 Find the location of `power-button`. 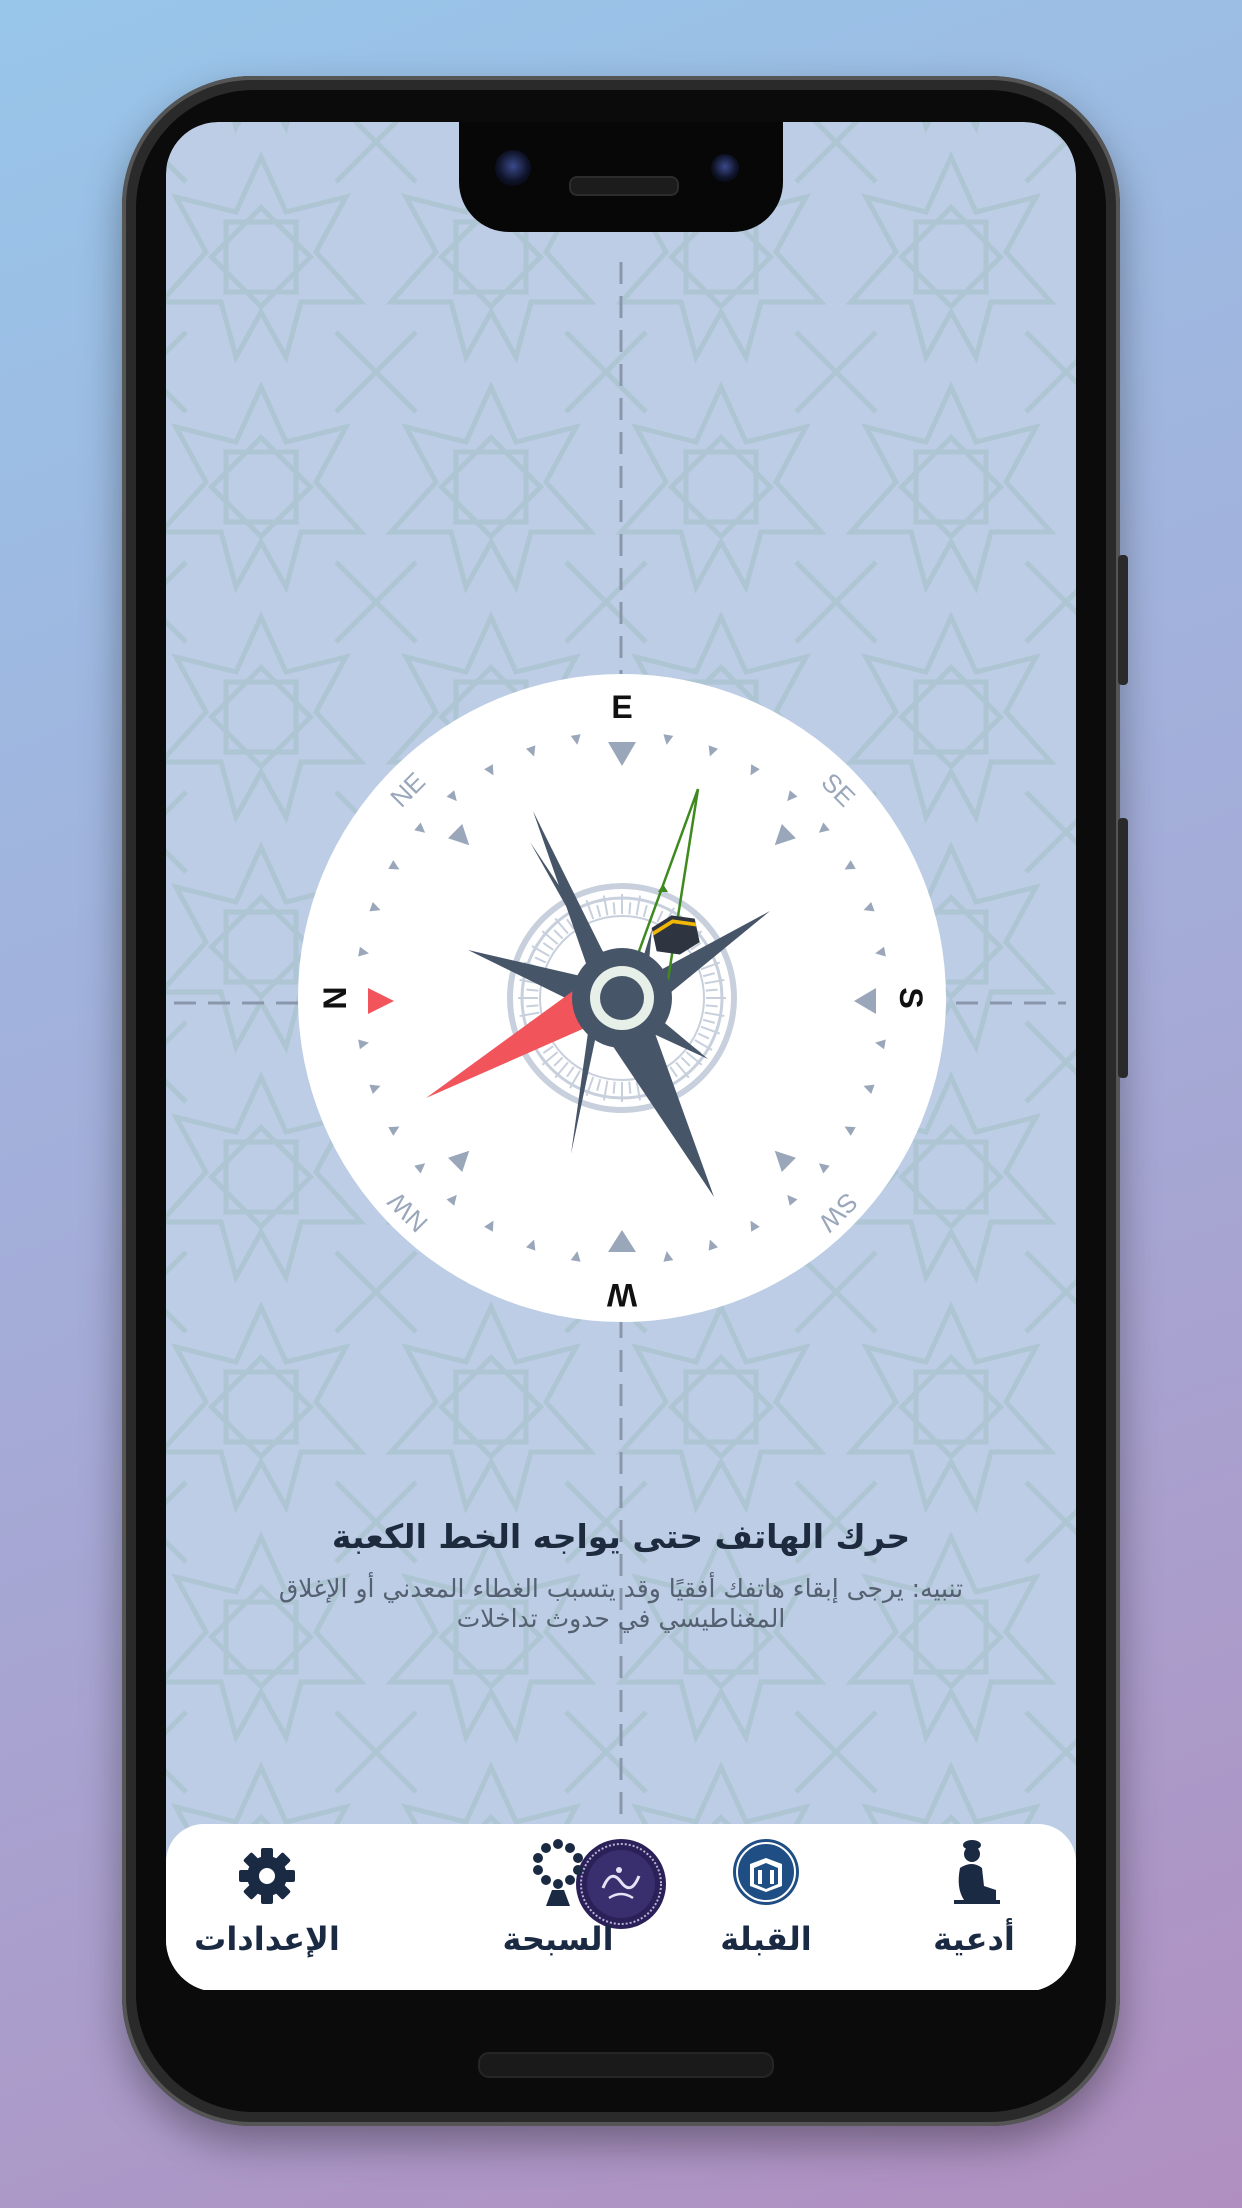

power-button is located at coordinates (1123, 620).